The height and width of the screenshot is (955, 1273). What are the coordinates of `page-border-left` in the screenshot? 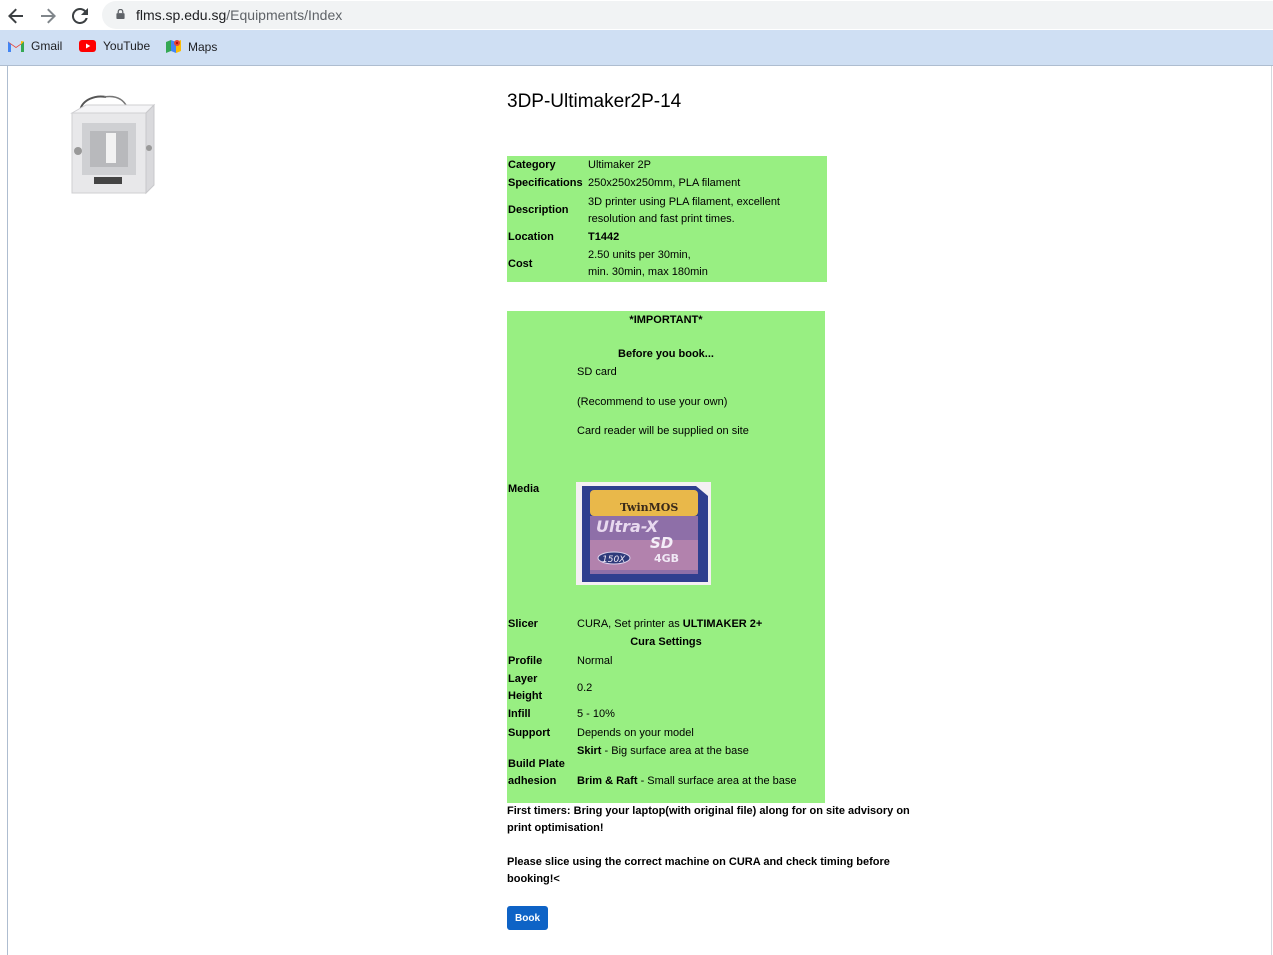 It's located at (7, 510).